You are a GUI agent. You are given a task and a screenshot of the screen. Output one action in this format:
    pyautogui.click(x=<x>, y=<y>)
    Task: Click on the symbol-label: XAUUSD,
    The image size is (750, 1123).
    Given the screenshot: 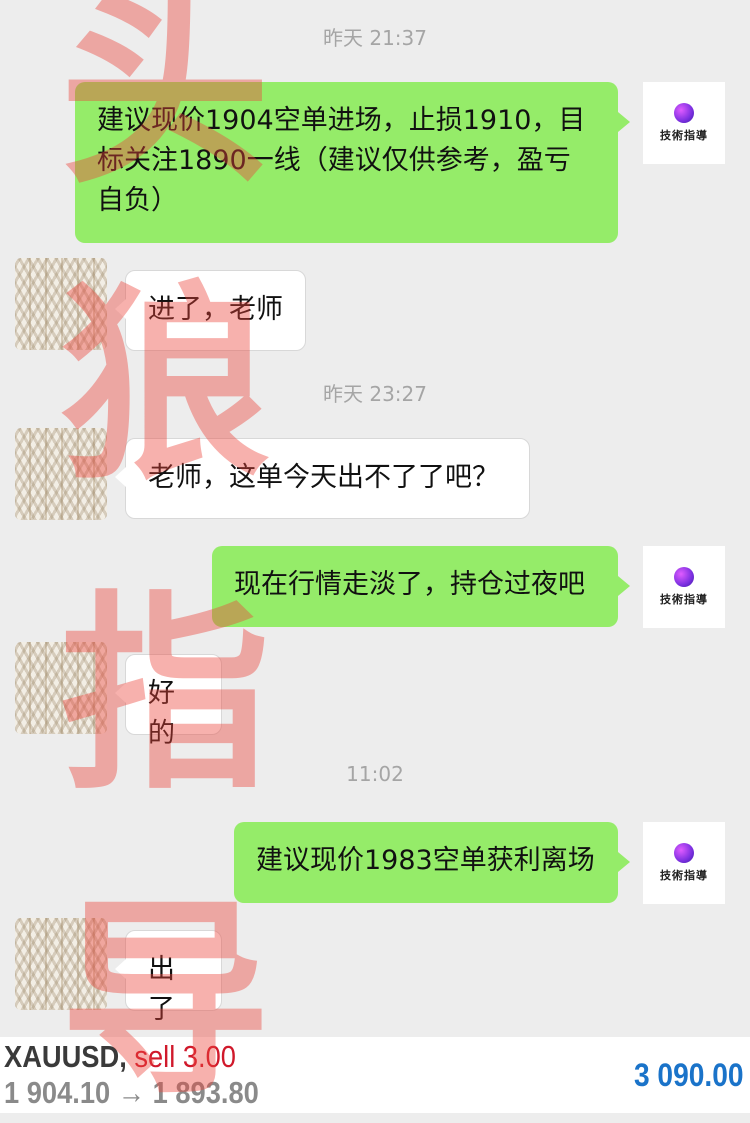 What is the action you would take?
    pyautogui.click(x=65, y=1056)
    